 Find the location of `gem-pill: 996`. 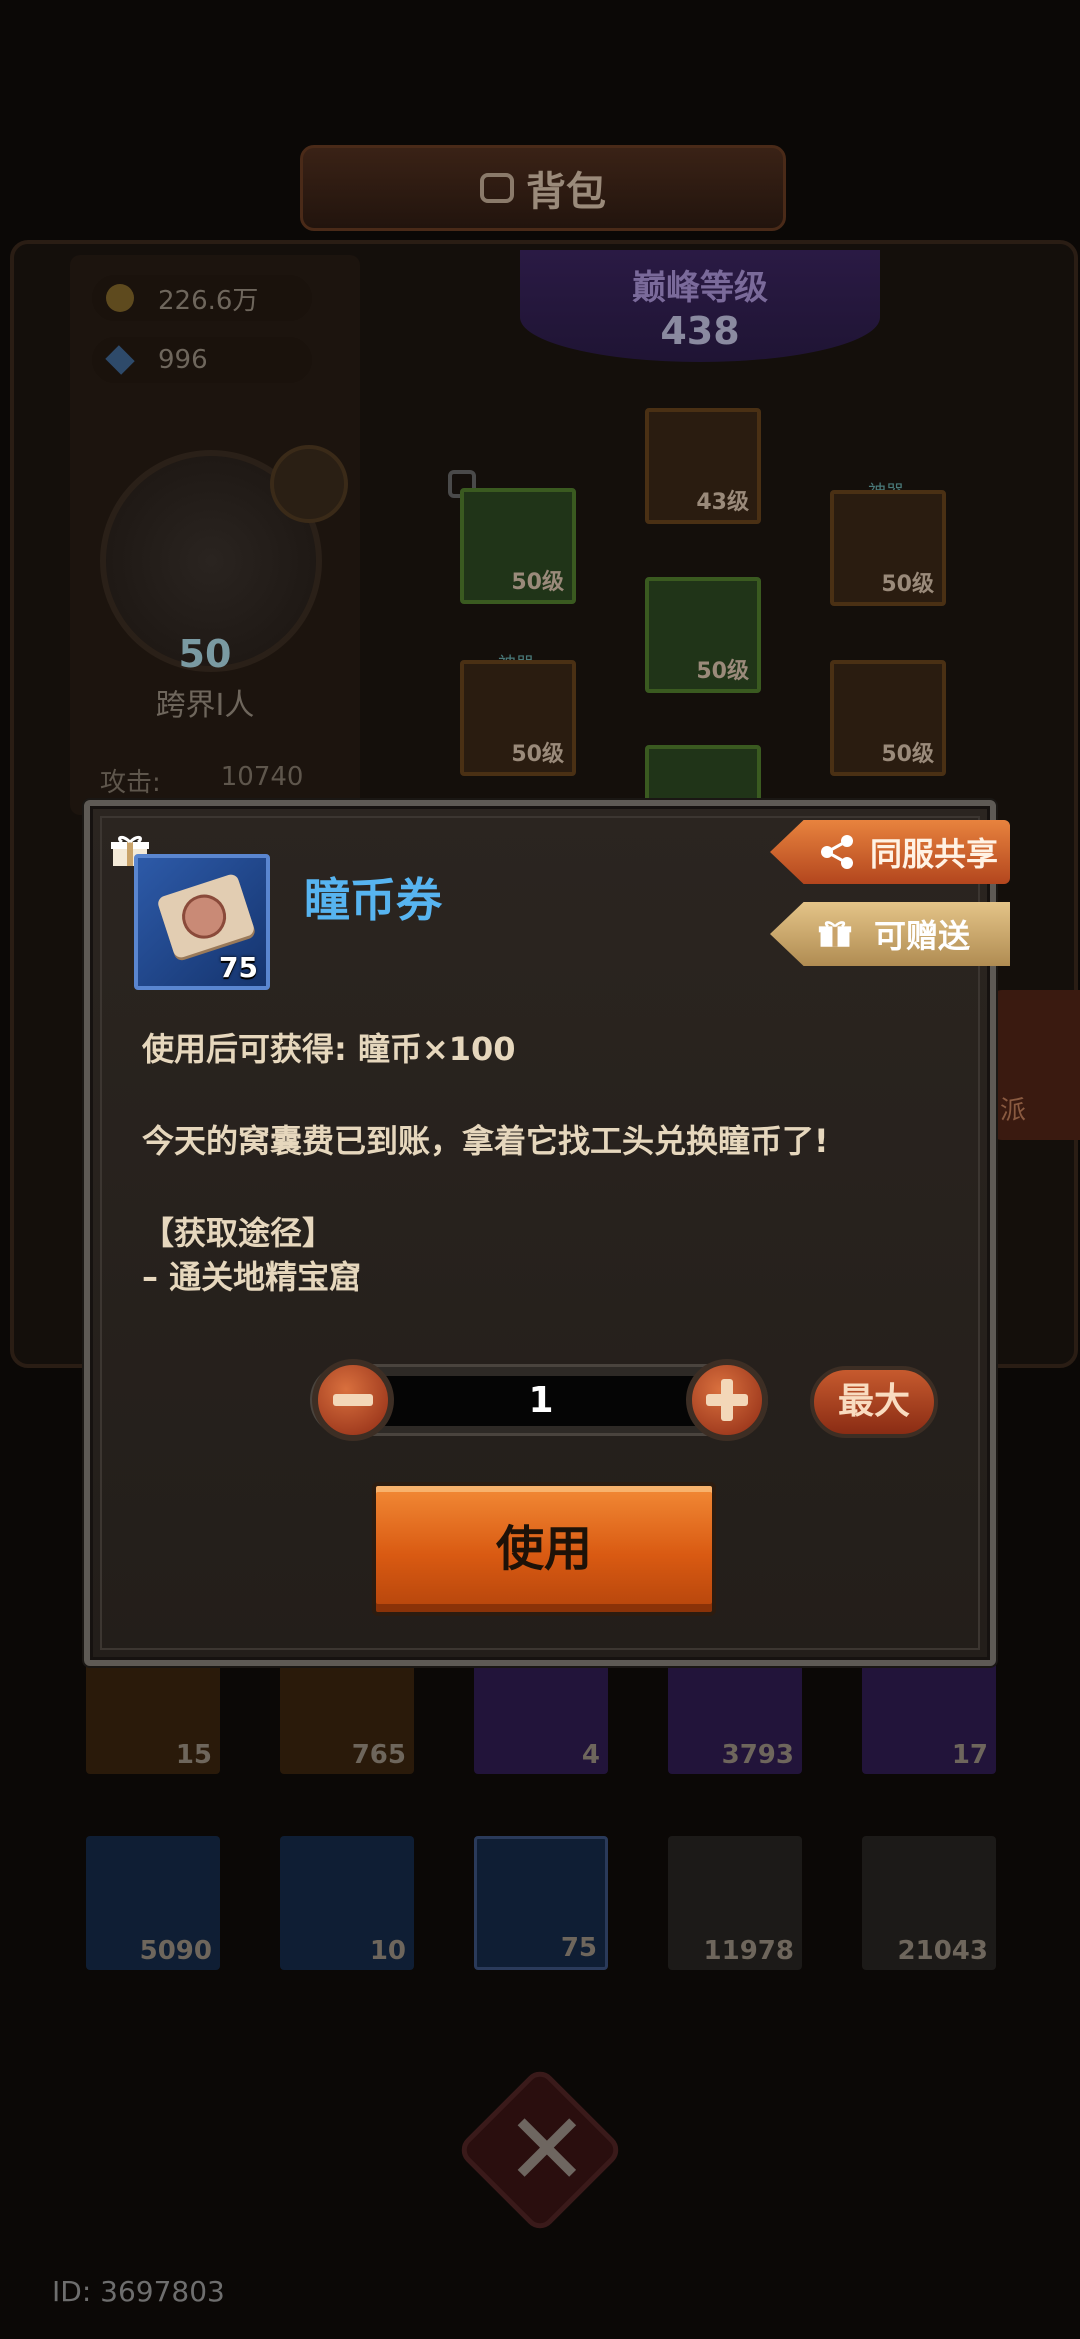

gem-pill: 996 is located at coordinates (202, 360).